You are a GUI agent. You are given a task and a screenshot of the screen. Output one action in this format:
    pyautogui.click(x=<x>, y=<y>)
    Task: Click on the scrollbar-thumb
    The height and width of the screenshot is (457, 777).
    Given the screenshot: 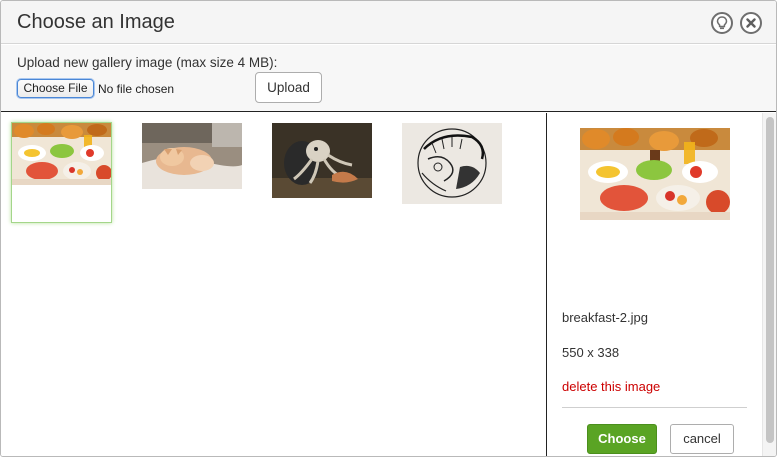 What is the action you would take?
    pyautogui.click(x=770, y=280)
    